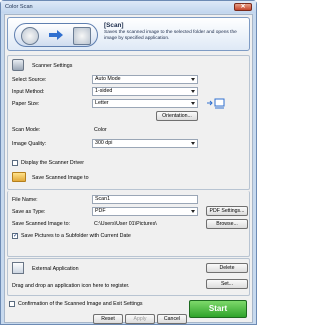 This screenshot has width=320, height=325. What do you see at coordinates (82, 36) in the screenshot?
I see `app-window-icon` at bounding box center [82, 36].